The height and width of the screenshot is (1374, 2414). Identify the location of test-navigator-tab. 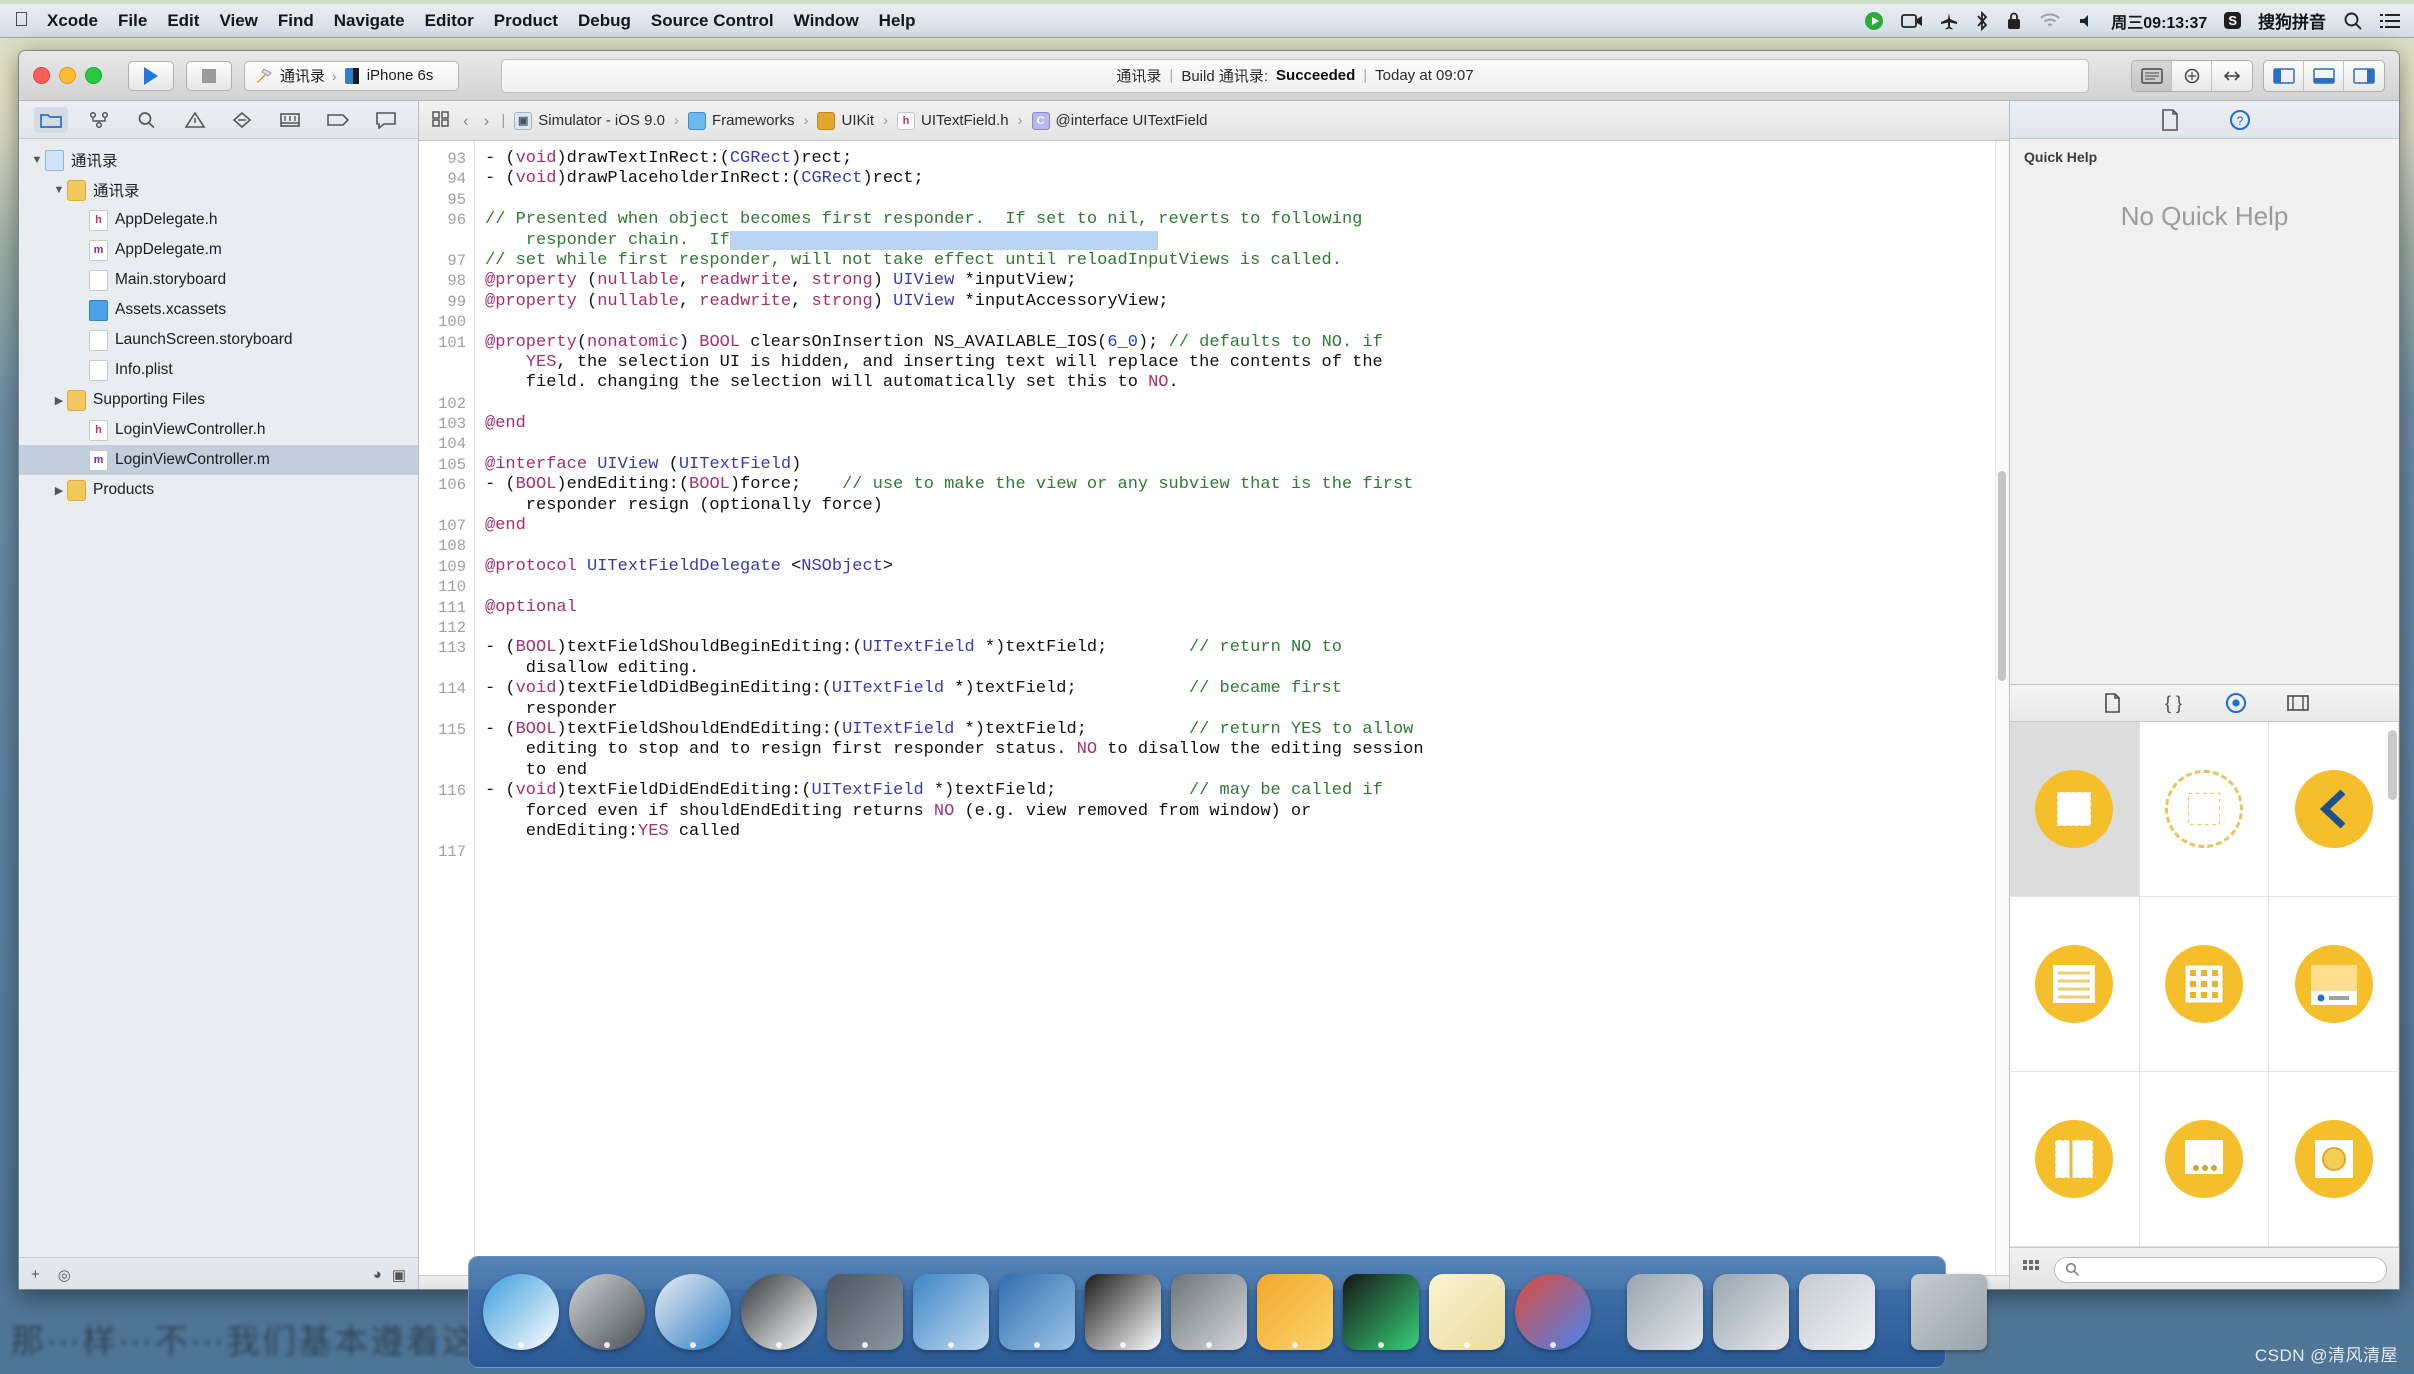
(242, 120).